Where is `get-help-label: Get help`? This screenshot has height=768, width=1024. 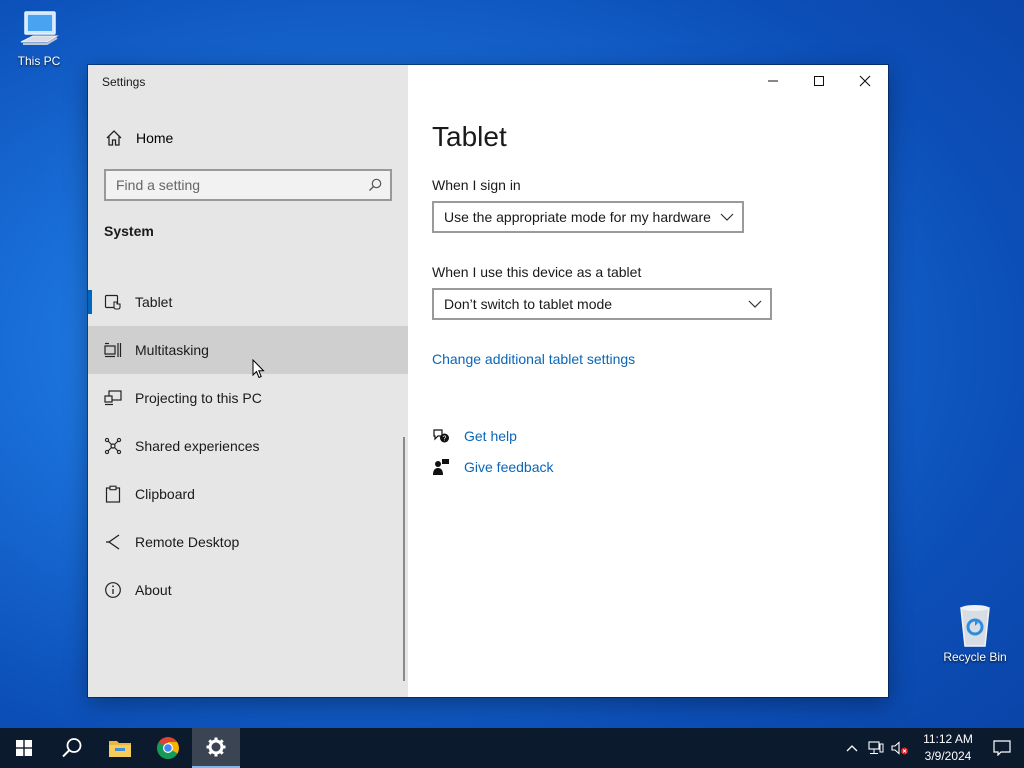 get-help-label: Get help is located at coordinates (490, 436).